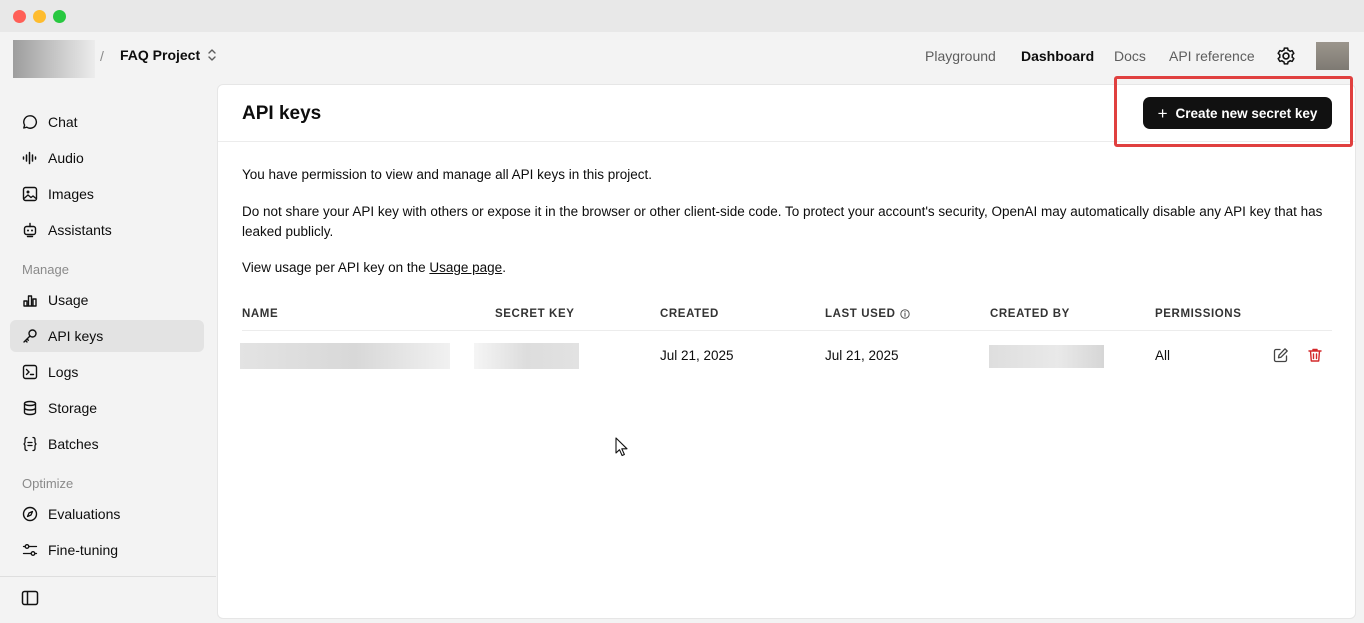  What do you see at coordinates (71, 194) in the screenshot?
I see `sidebar-item-label: Images` at bounding box center [71, 194].